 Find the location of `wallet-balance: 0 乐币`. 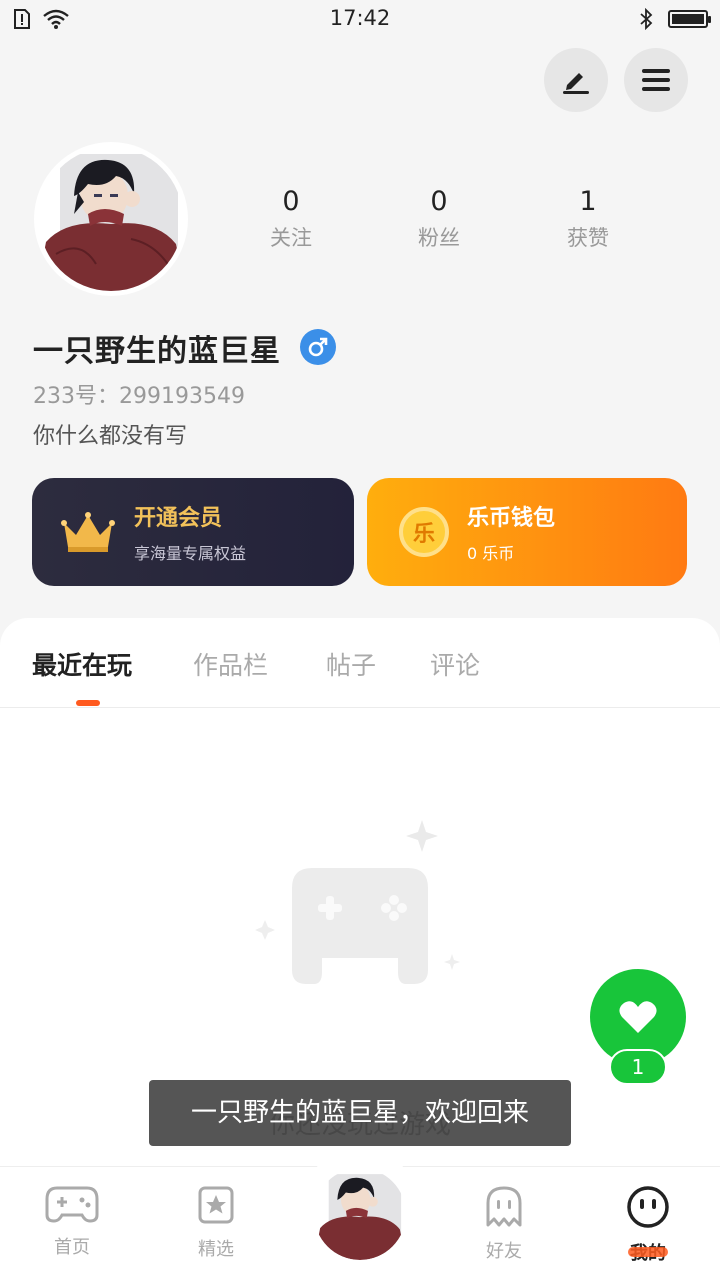

wallet-balance: 0 乐币 is located at coordinates (491, 553).